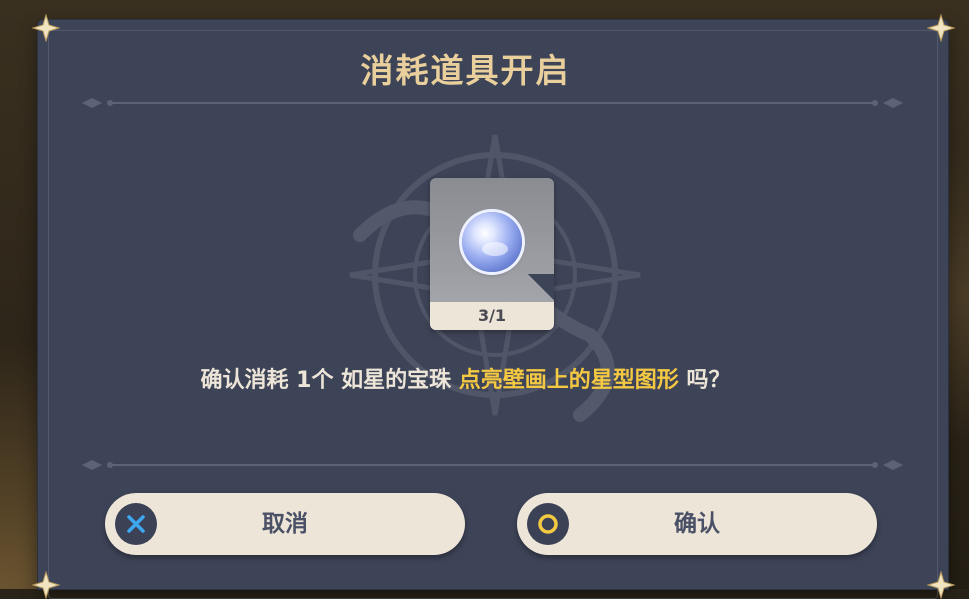 The width and height of the screenshot is (969, 599). I want to click on cancel-button-label: 取消, so click(285, 524).